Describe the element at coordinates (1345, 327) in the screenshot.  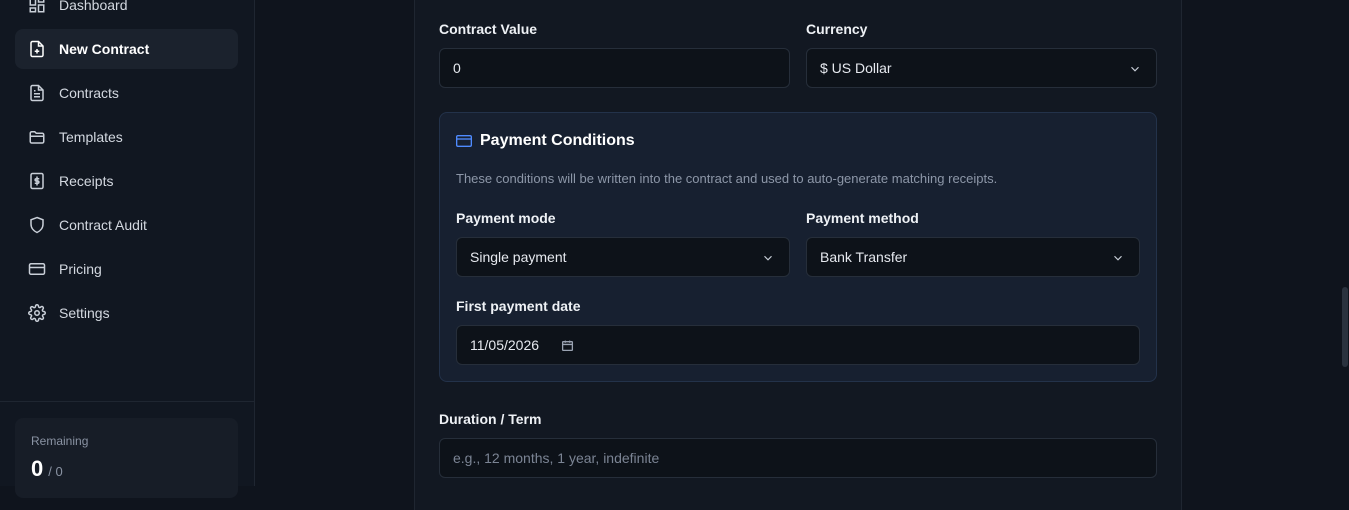
I see `scrollbar-thumb` at that location.